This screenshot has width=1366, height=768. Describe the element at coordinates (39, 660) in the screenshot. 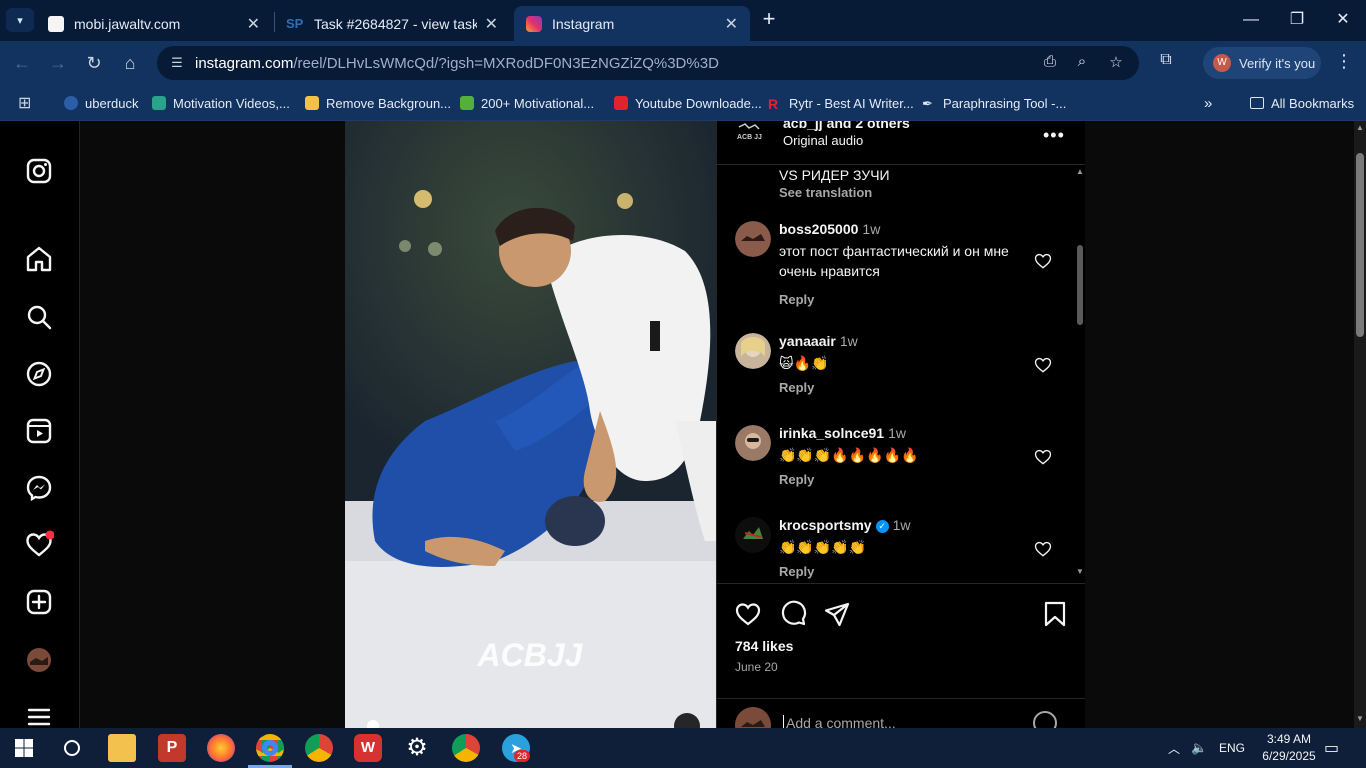

I see `profile-avatar-icon` at that location.